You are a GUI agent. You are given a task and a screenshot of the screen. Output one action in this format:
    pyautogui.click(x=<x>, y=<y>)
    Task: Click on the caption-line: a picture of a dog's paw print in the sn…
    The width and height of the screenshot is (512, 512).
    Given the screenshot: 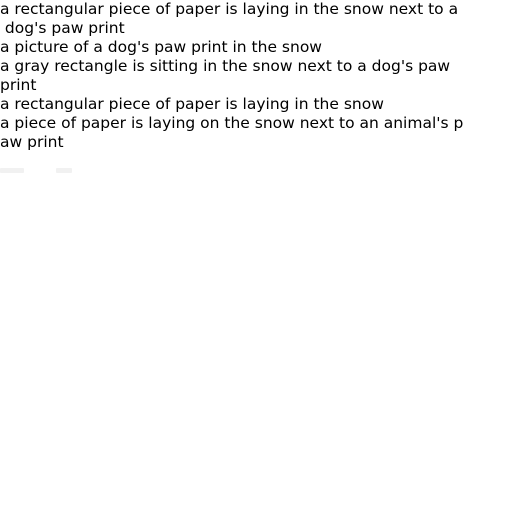 What is the action you would take?
    pyautogui.click(x=161, y=47)
    